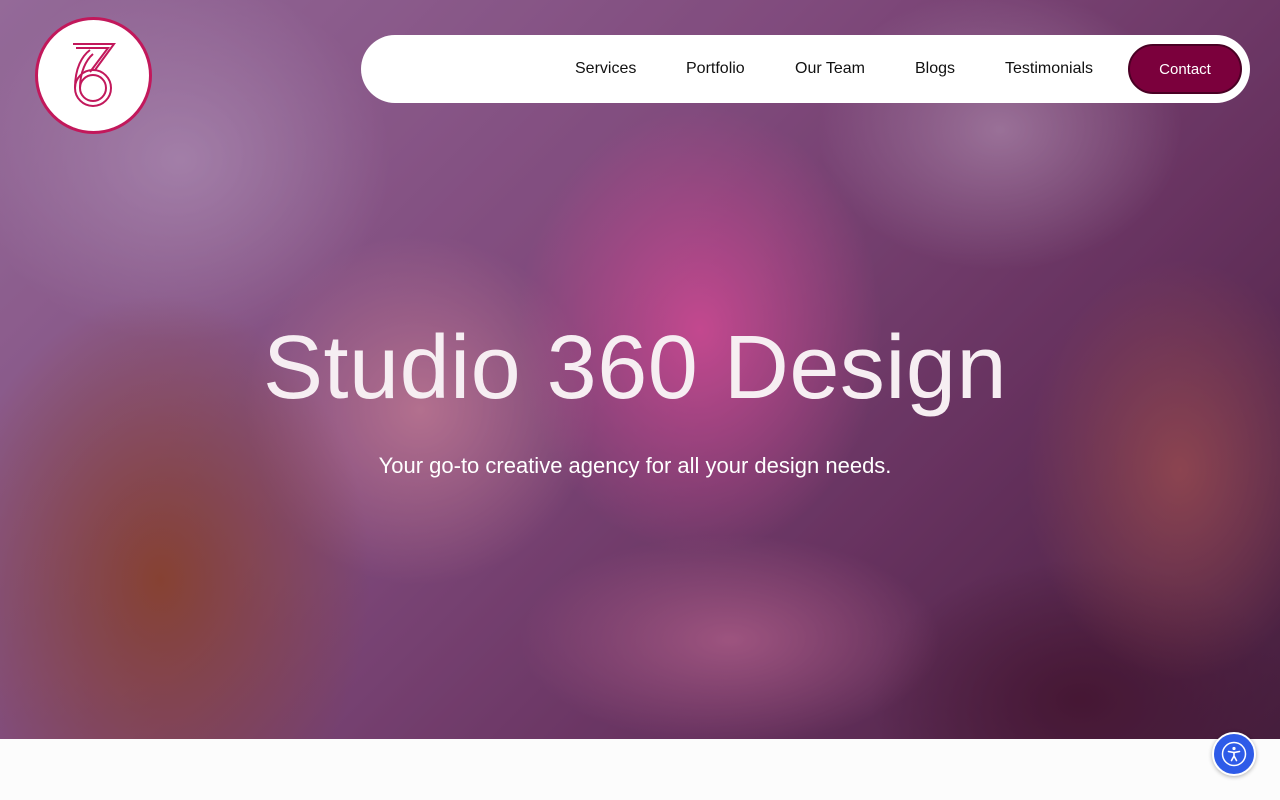  What do you see at coordinates (640, 769) in the screenshot?
I see `next-section` at bounding box center [640, 769].